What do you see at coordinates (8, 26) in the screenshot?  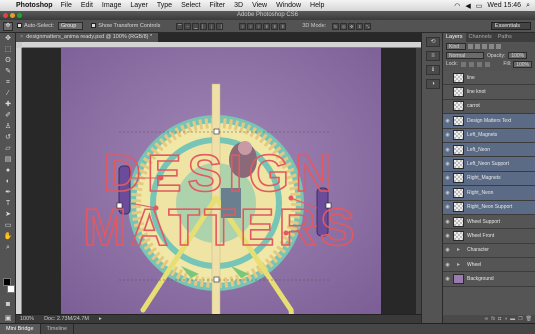 I see `move-tool-preset-icon: ✥` at bounding box center [8, 26].